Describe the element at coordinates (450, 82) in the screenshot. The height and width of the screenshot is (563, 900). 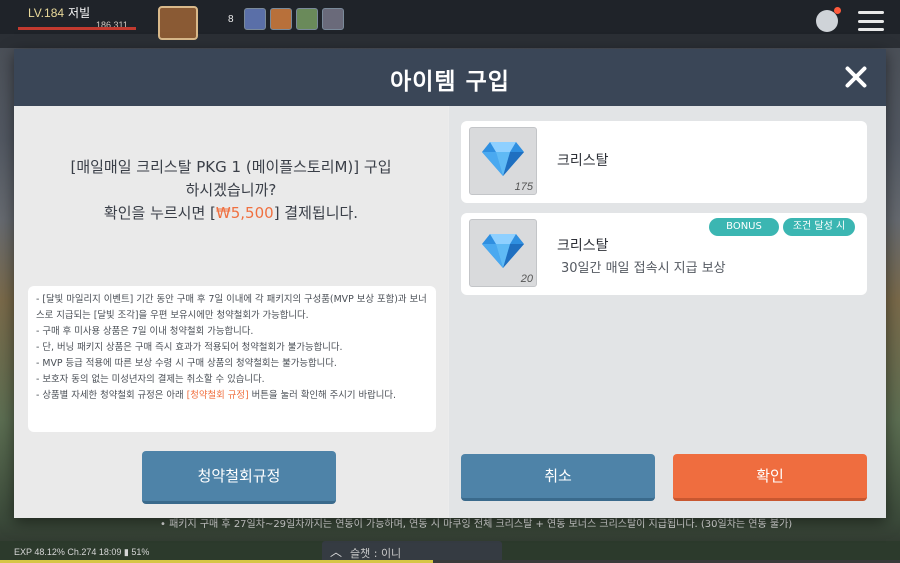
I see `dialog-title: 아이템 구입` at that location.